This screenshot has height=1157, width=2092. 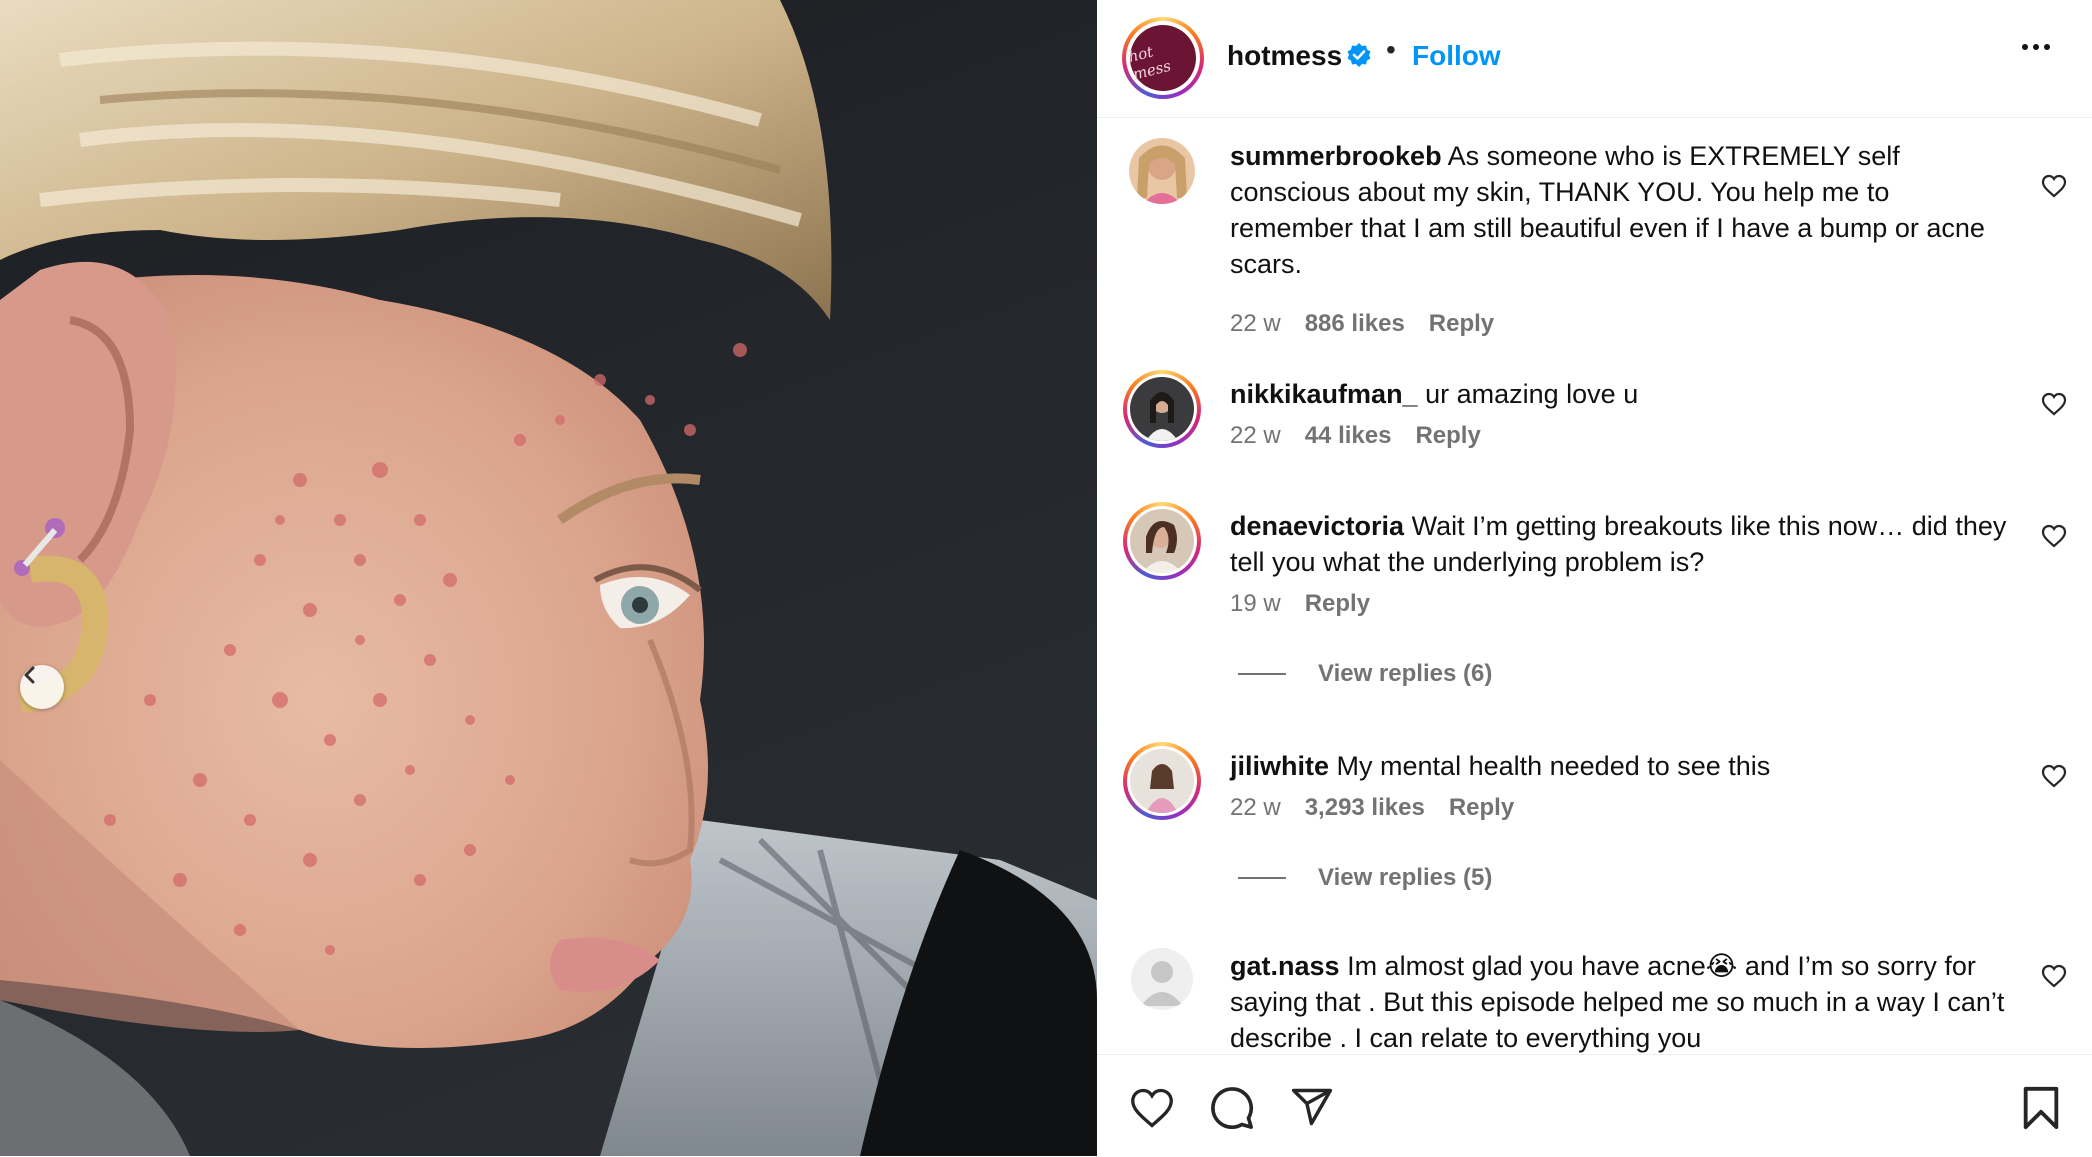 I want to click on hotmess-logo: hot mess, so click(x=1163, y=58).